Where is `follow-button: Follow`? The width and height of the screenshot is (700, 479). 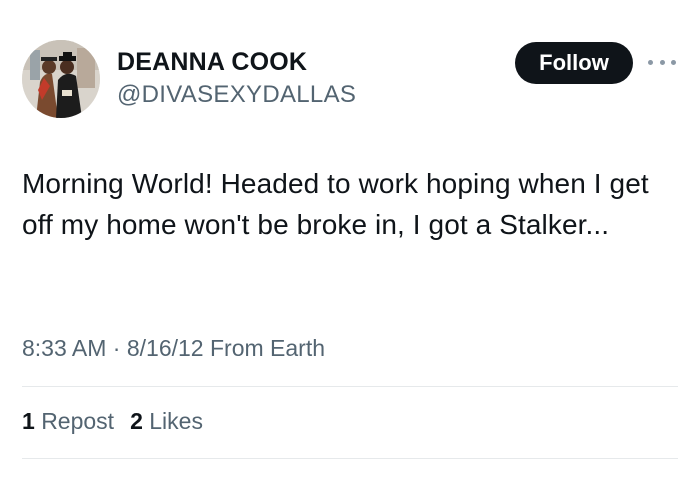
follow-button: Follow is located at coordinates (574, 63).